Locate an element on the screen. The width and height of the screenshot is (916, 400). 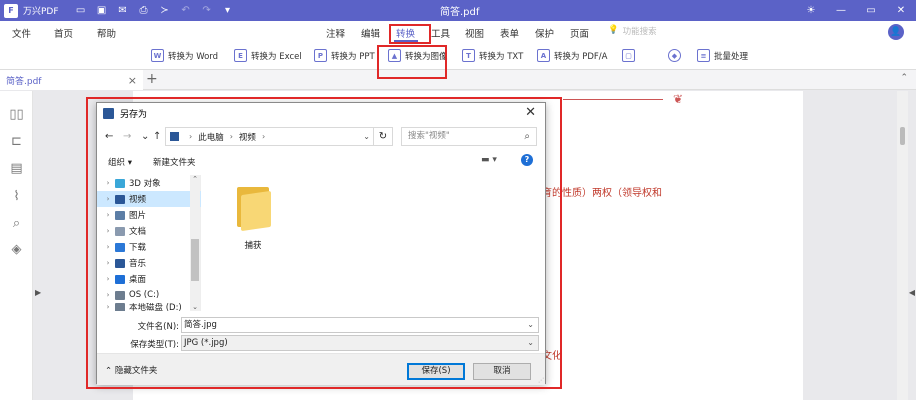
batch-process-button-group: ◆ is located at coordinates (674, 55).